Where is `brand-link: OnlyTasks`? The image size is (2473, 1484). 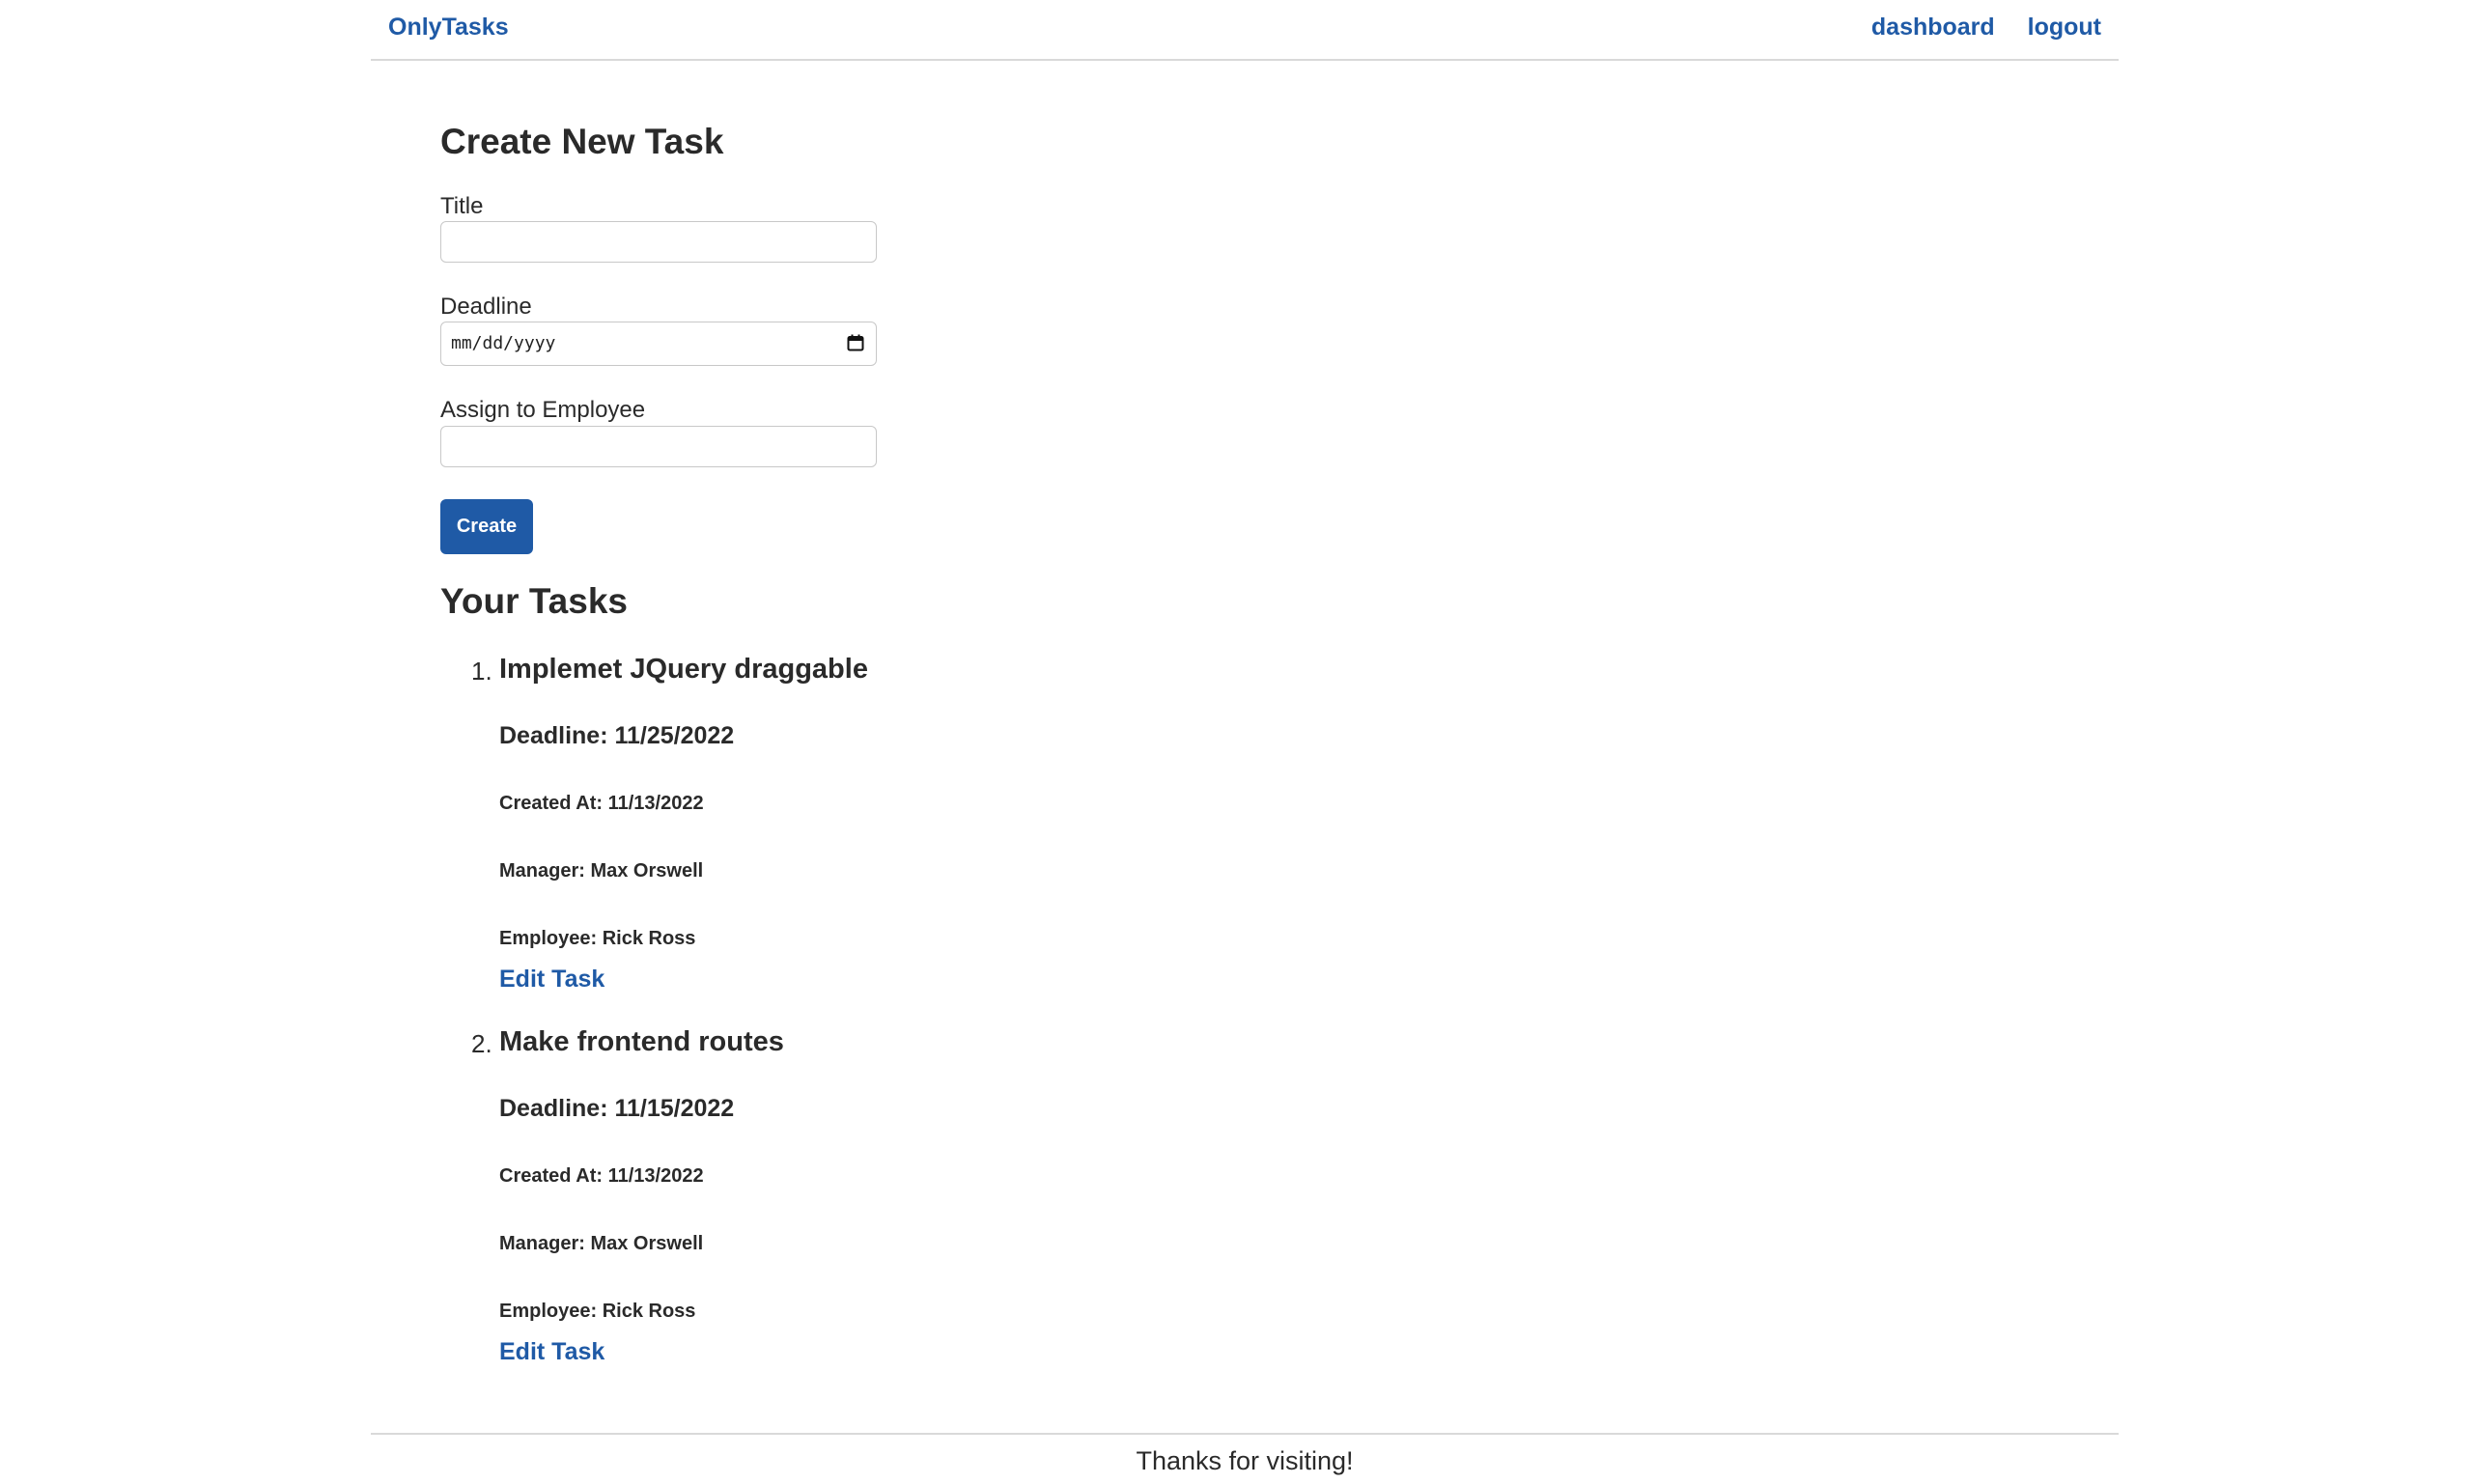
brand-link: OnlyTasks is located at coordinates (448, 28).